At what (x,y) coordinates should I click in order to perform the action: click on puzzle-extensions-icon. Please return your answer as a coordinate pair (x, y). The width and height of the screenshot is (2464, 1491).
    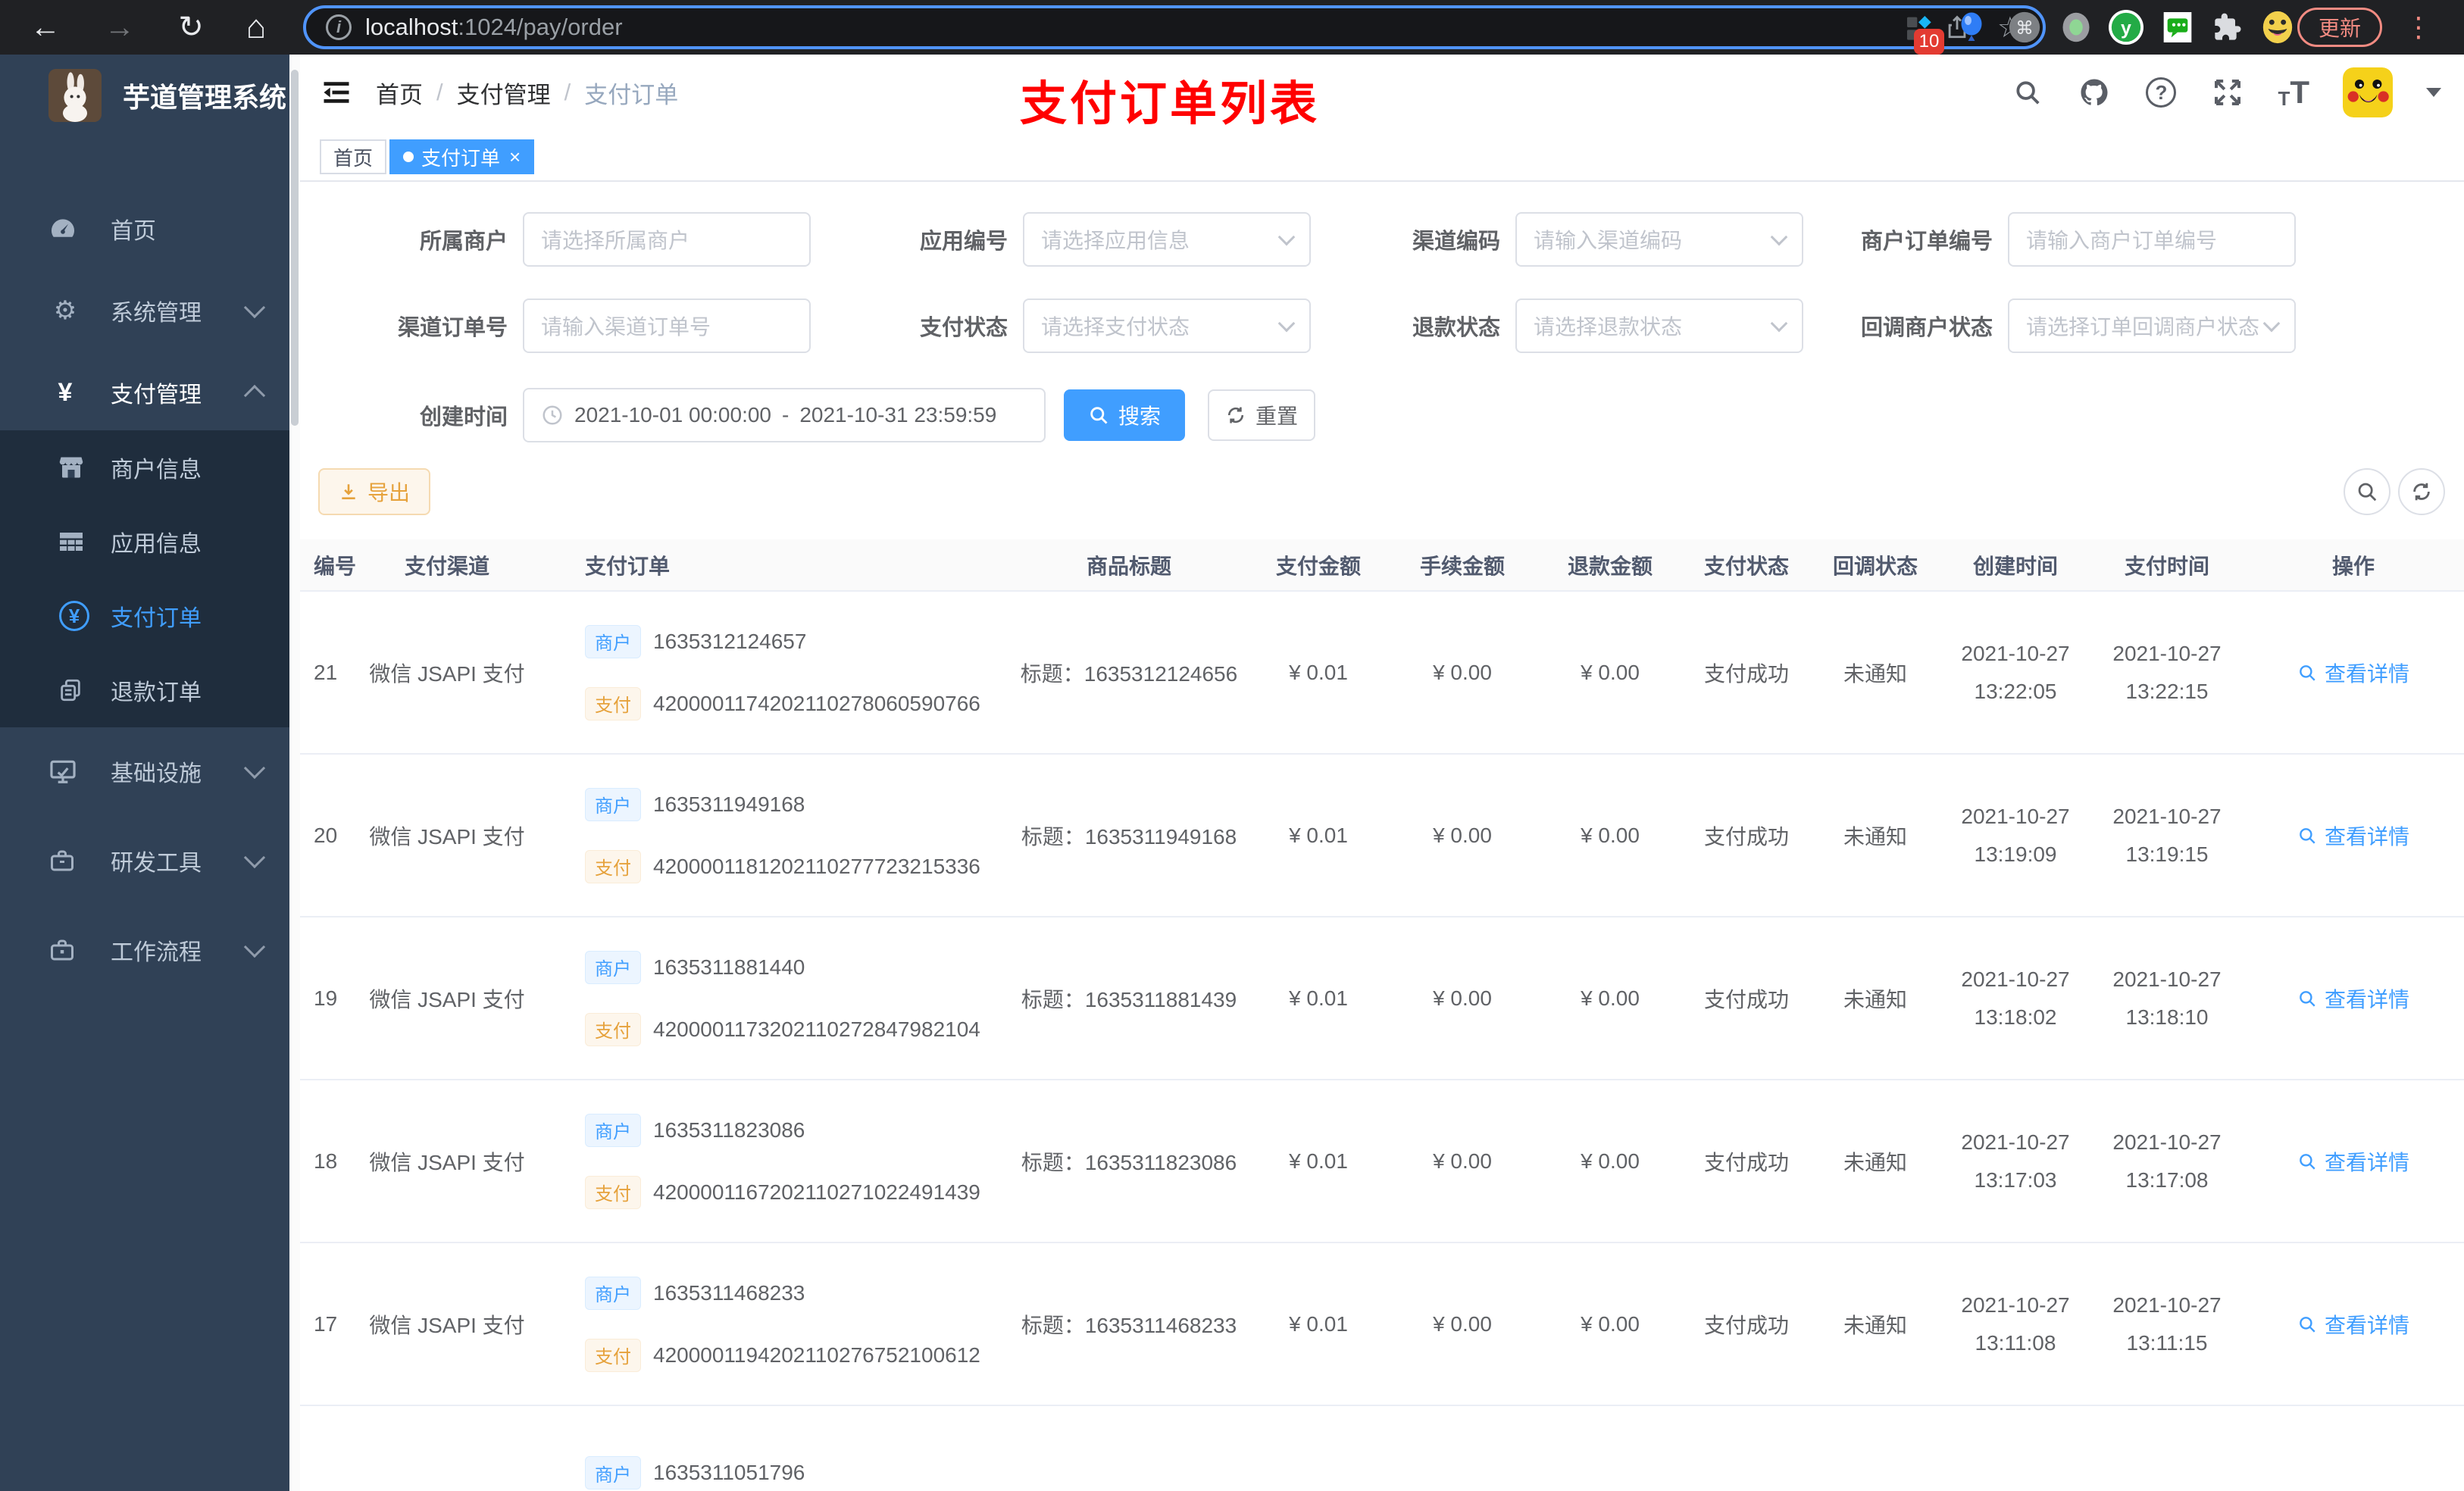
    Looking at the image, I should click on (2227, 27).